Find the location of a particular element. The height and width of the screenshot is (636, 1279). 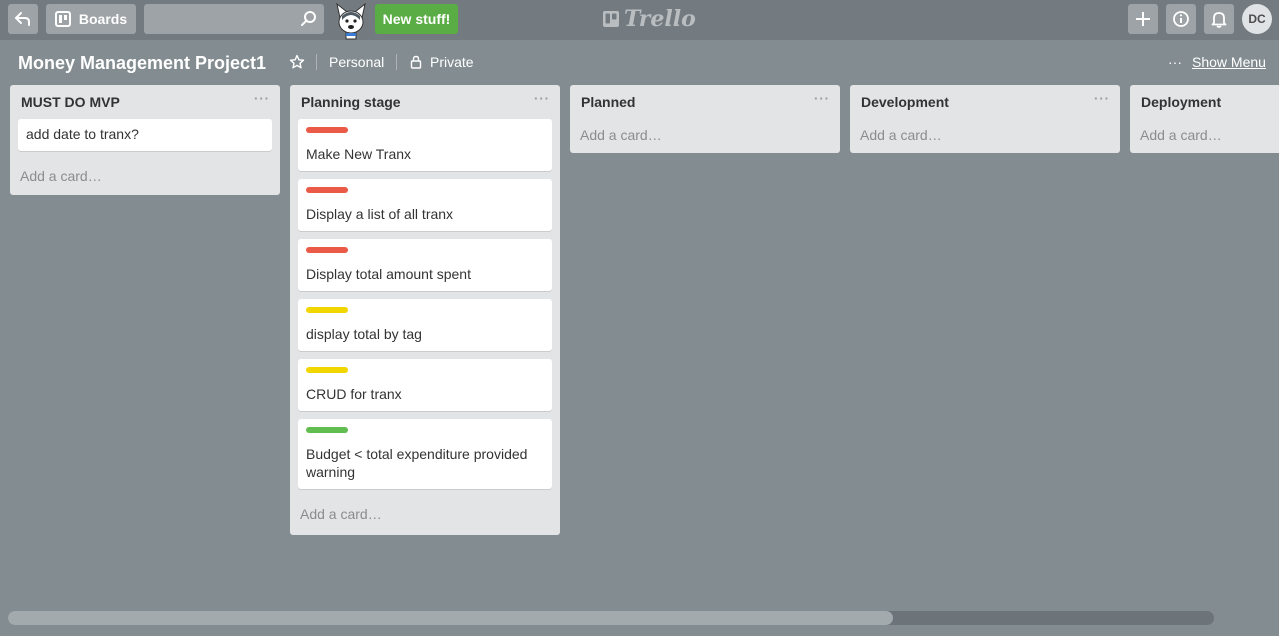

card: CRUD for tranx is located at coordinates (425, 385).